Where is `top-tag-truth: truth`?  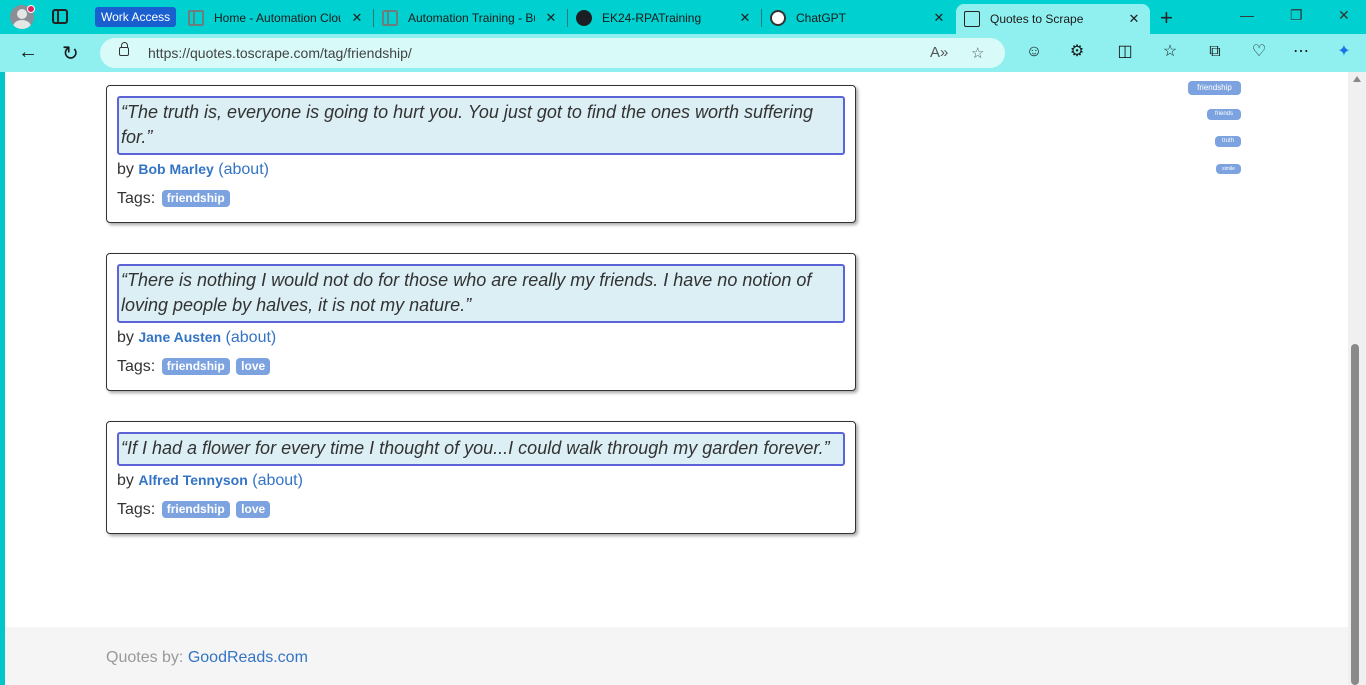
top-tag-truth: truth is located at coordinates (1228, 141).